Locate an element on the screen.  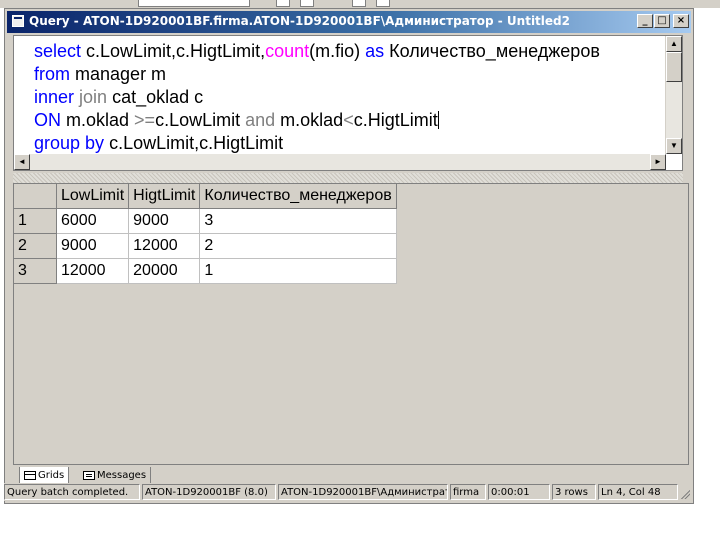
column-header: LowLimit is located at coordinates (93, 196).